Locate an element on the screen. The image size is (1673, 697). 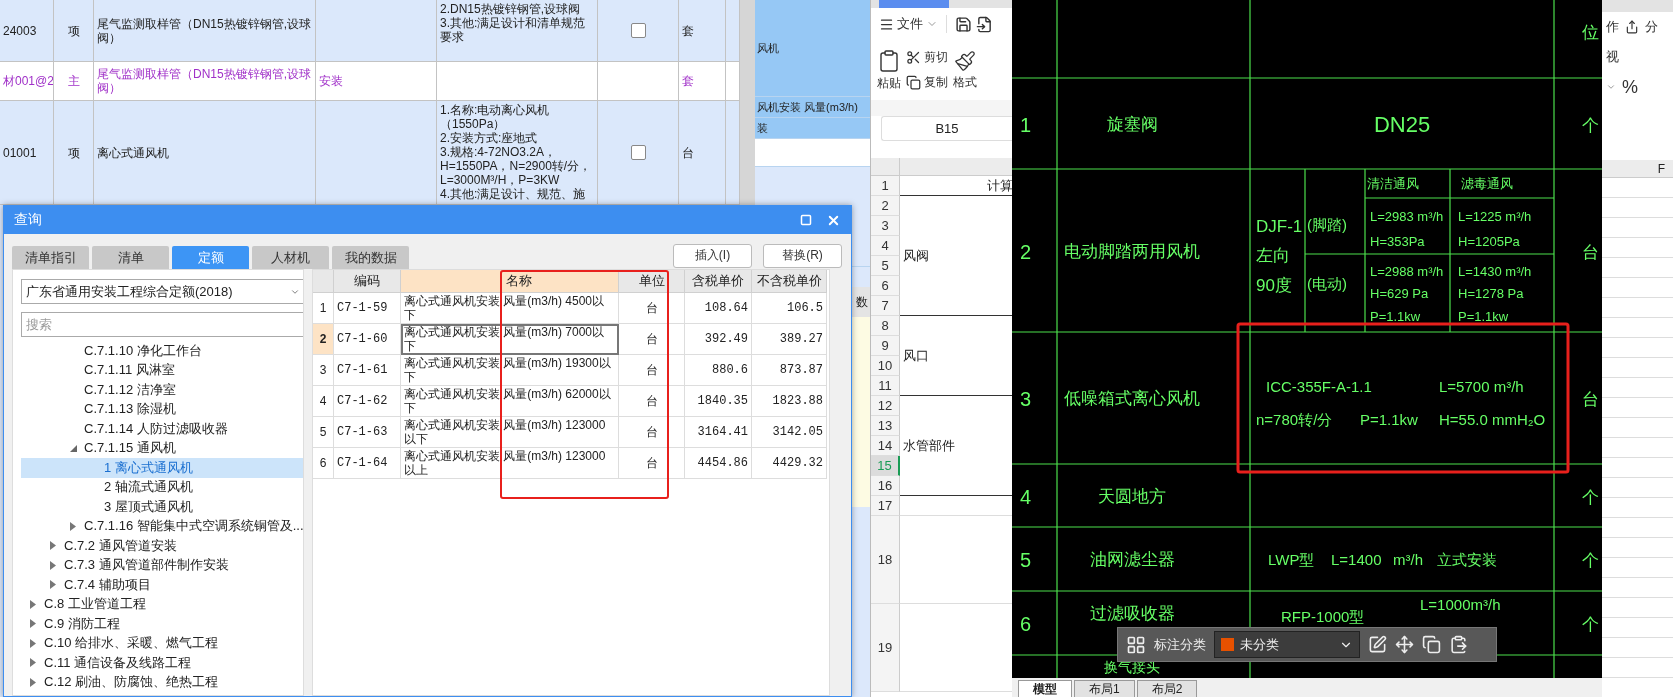
ribbon-label: 视 is located at coordinates (1612, 57).